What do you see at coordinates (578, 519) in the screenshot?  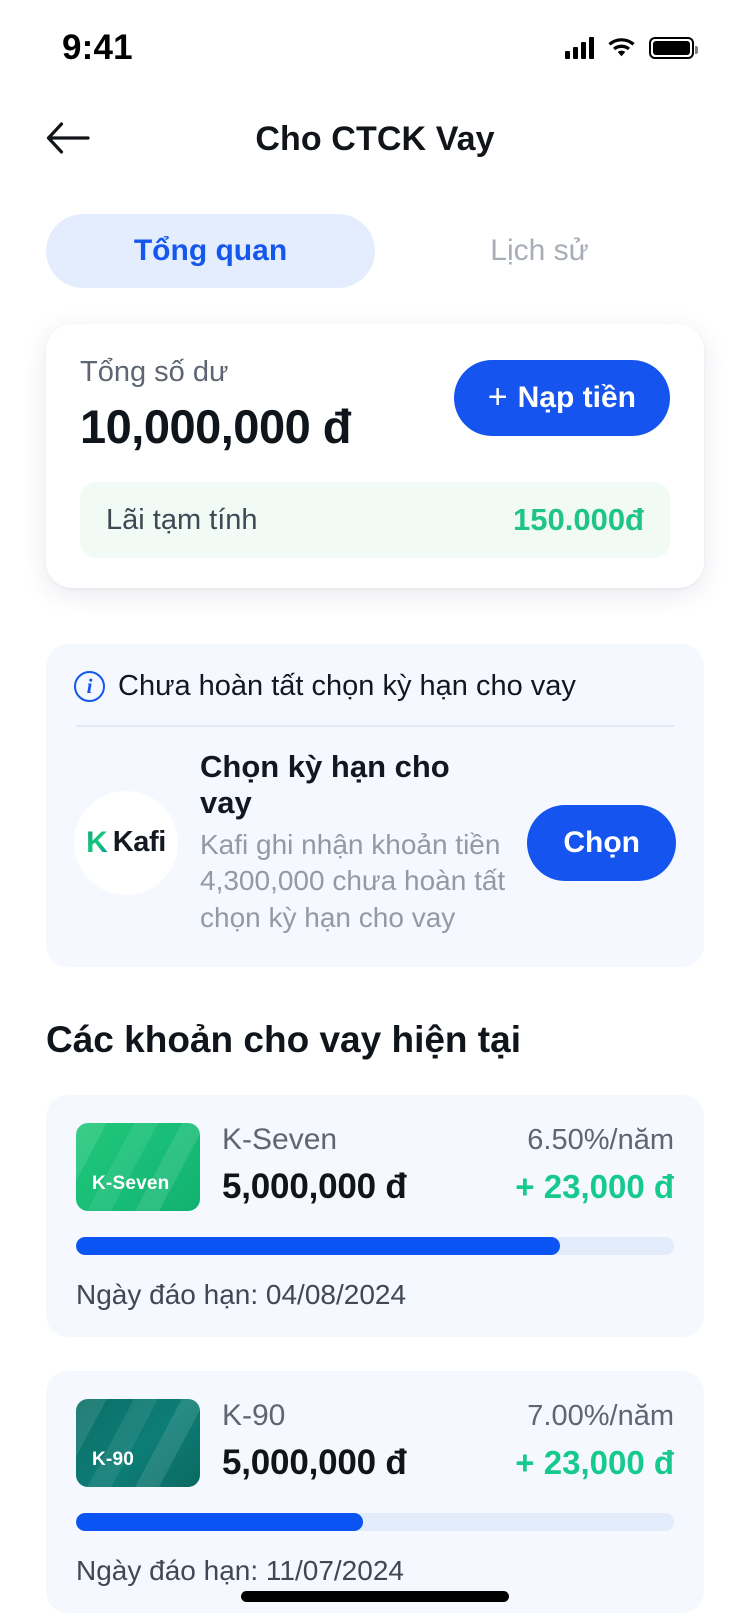 I see `interest-value: 150.000đ` at bounding box center [578, 519].